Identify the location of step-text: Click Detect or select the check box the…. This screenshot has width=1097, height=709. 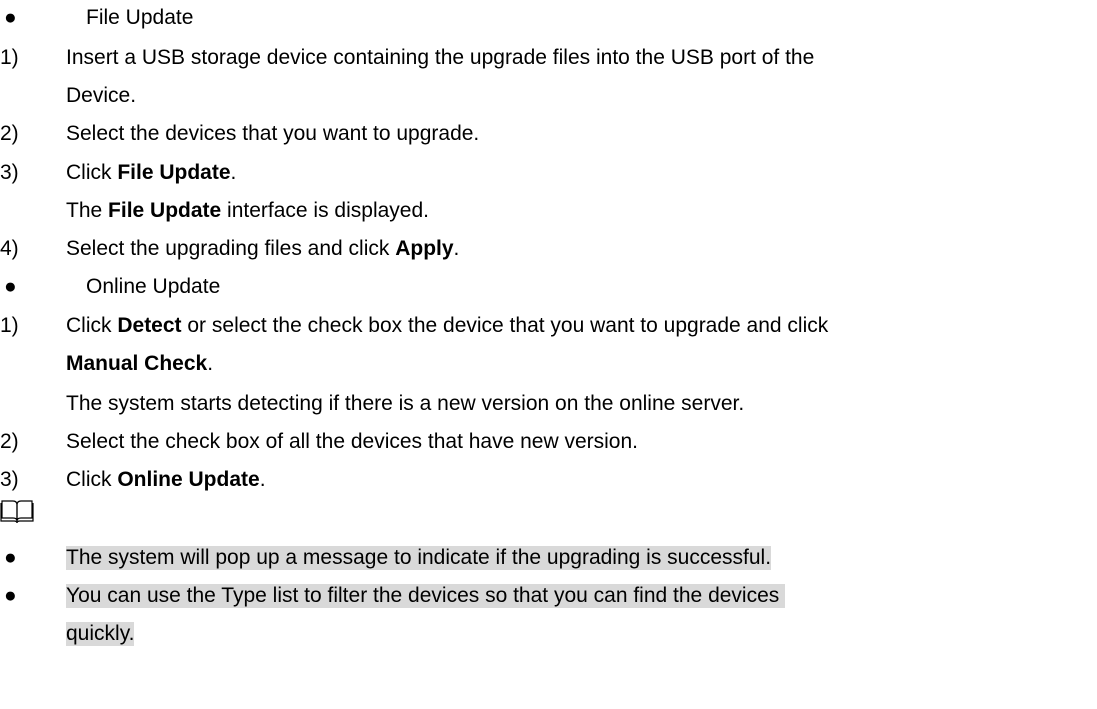
(447, 325).